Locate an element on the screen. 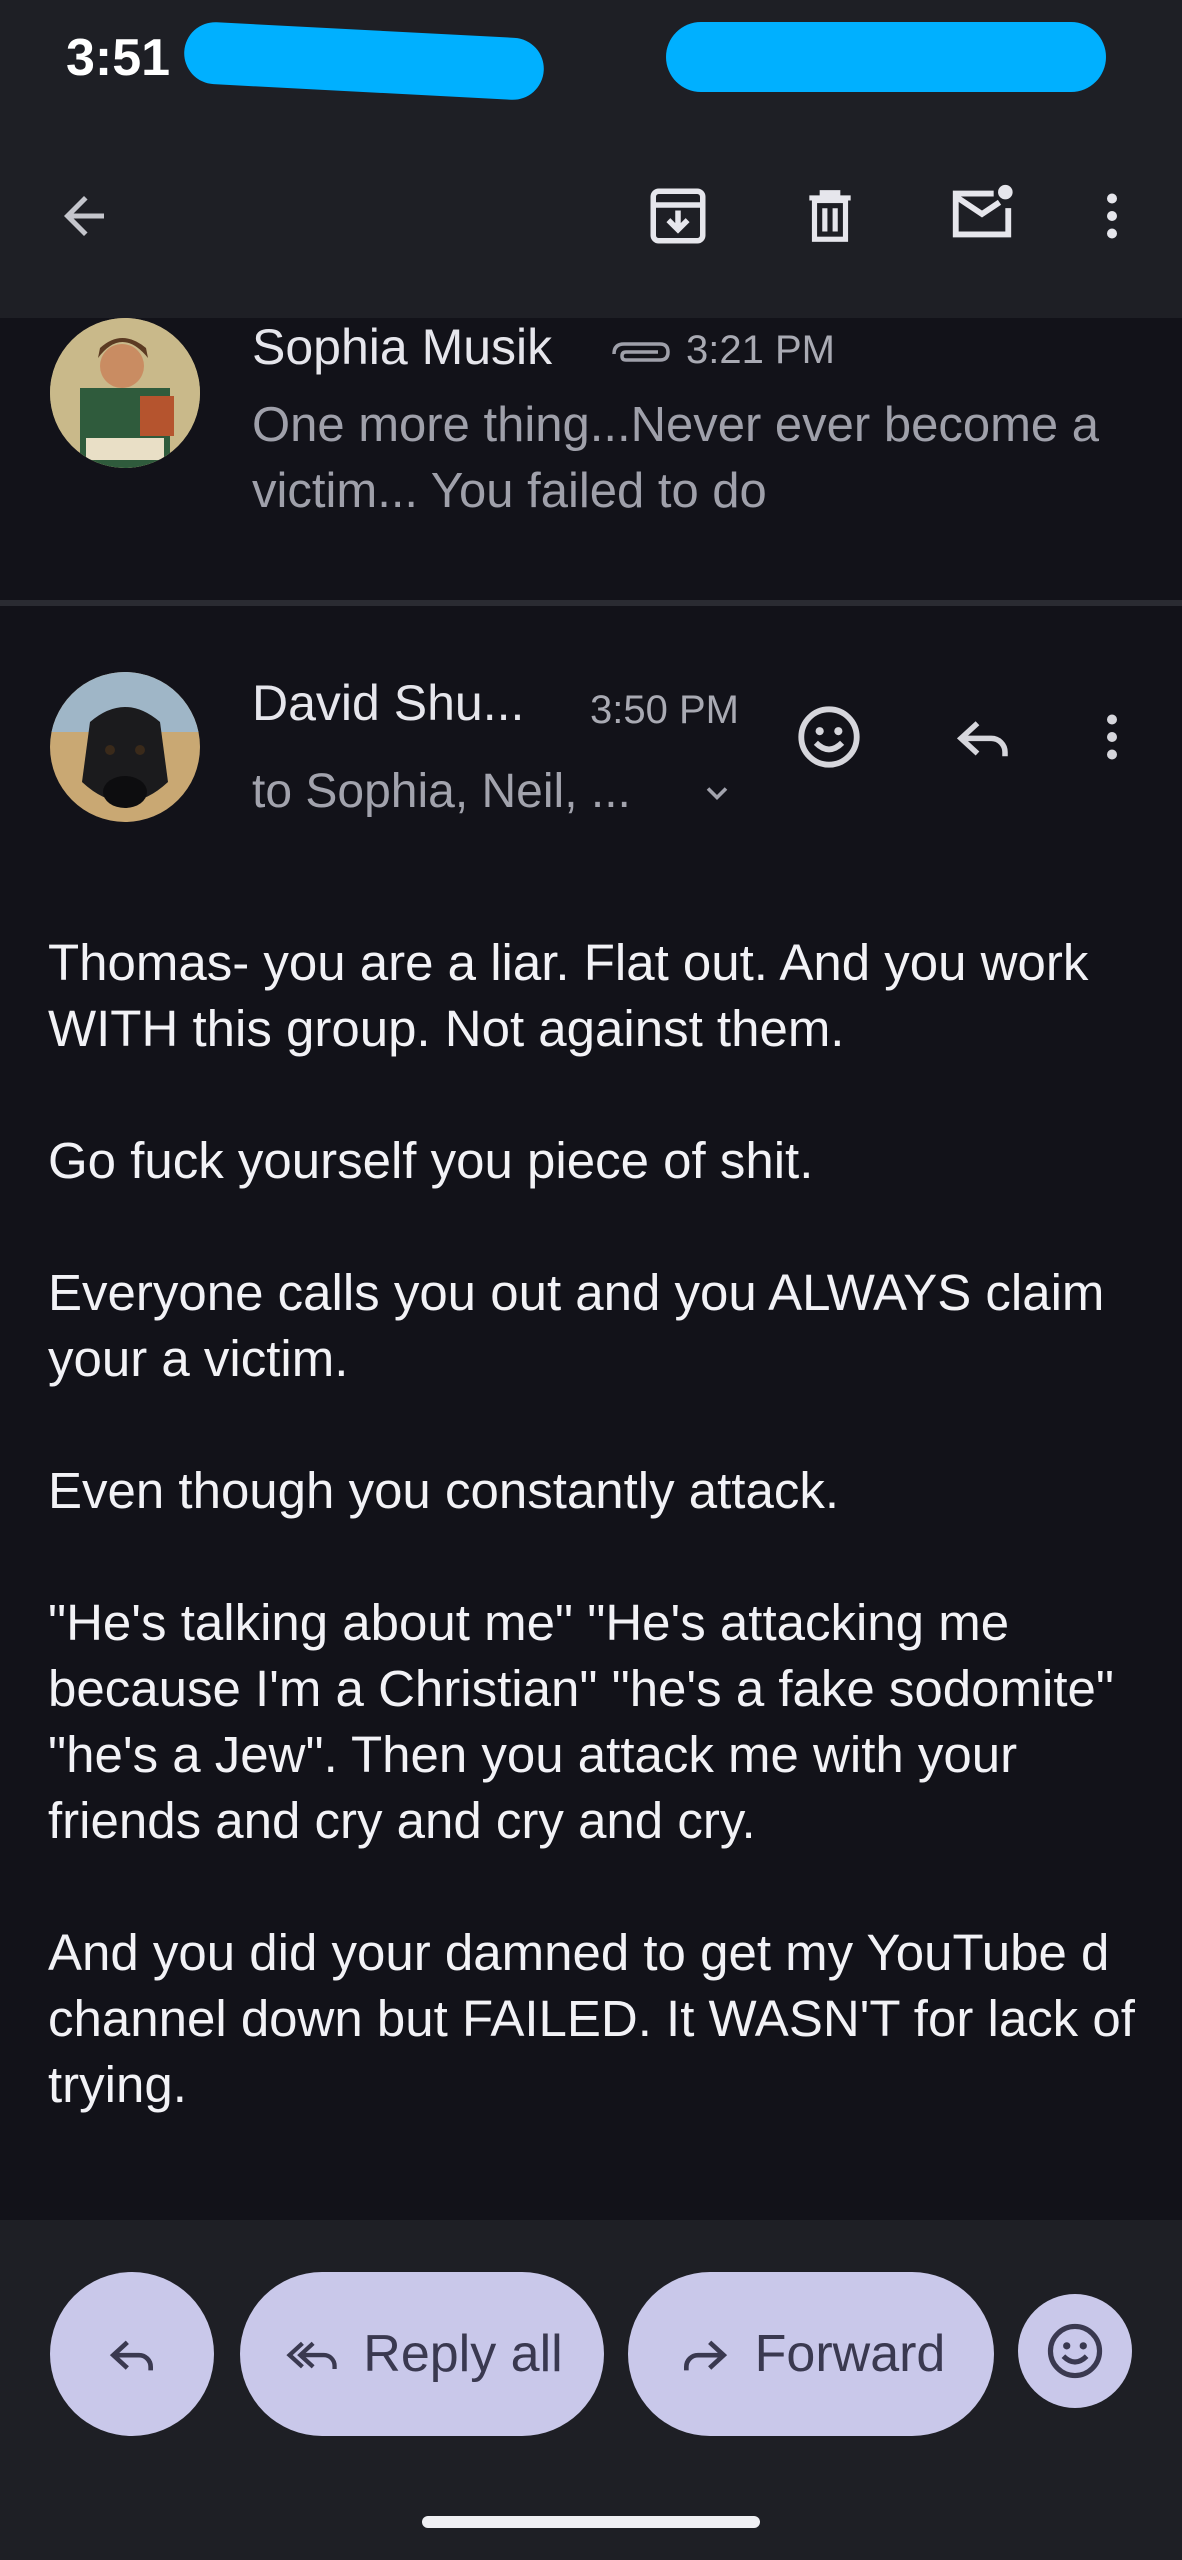 Image resolution: width=1182 pixels, height=2560 pixels. forward-icon is located at coordinates (705, 2355).